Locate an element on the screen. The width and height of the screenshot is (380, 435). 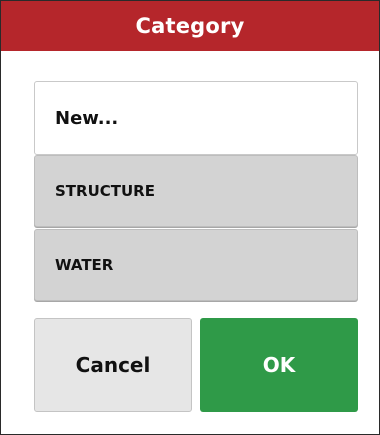
cancel-button: Cancel is located at coordinates (113, 365).